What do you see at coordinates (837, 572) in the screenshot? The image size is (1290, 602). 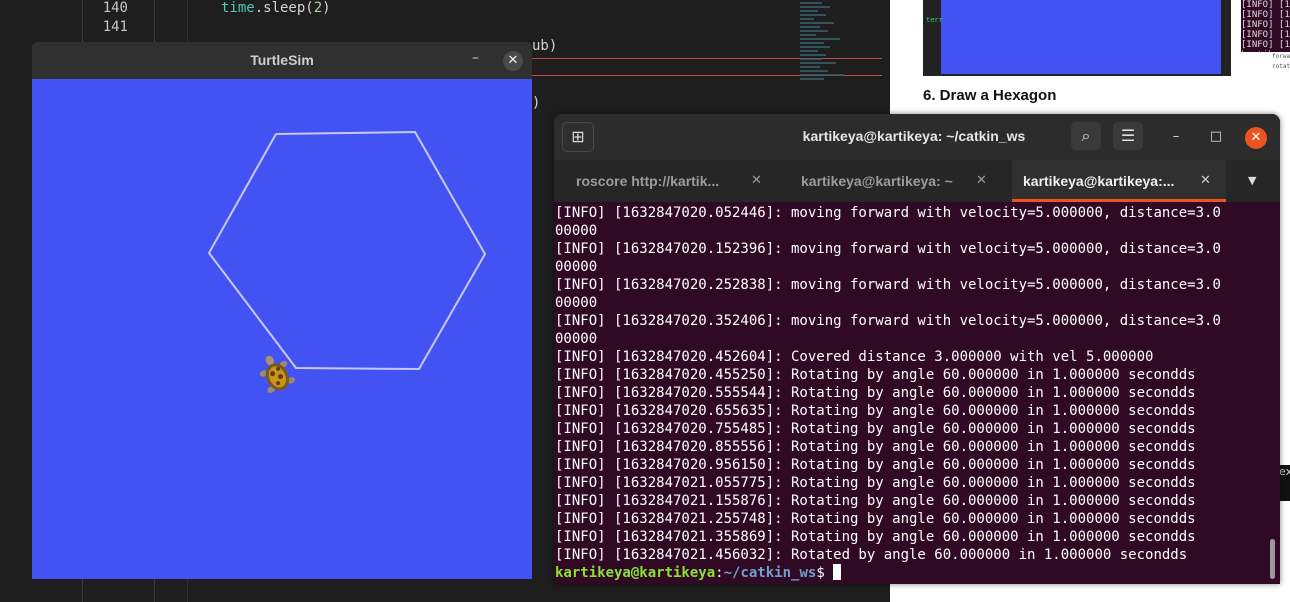 I see `text-cursor` at bounding box center [837, 572].